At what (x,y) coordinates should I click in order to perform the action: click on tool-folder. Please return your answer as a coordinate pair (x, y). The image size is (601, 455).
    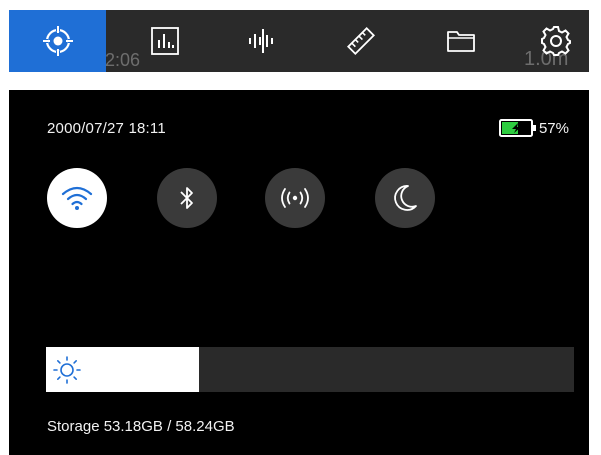
    Looking at the image, I should click on (460, 41).